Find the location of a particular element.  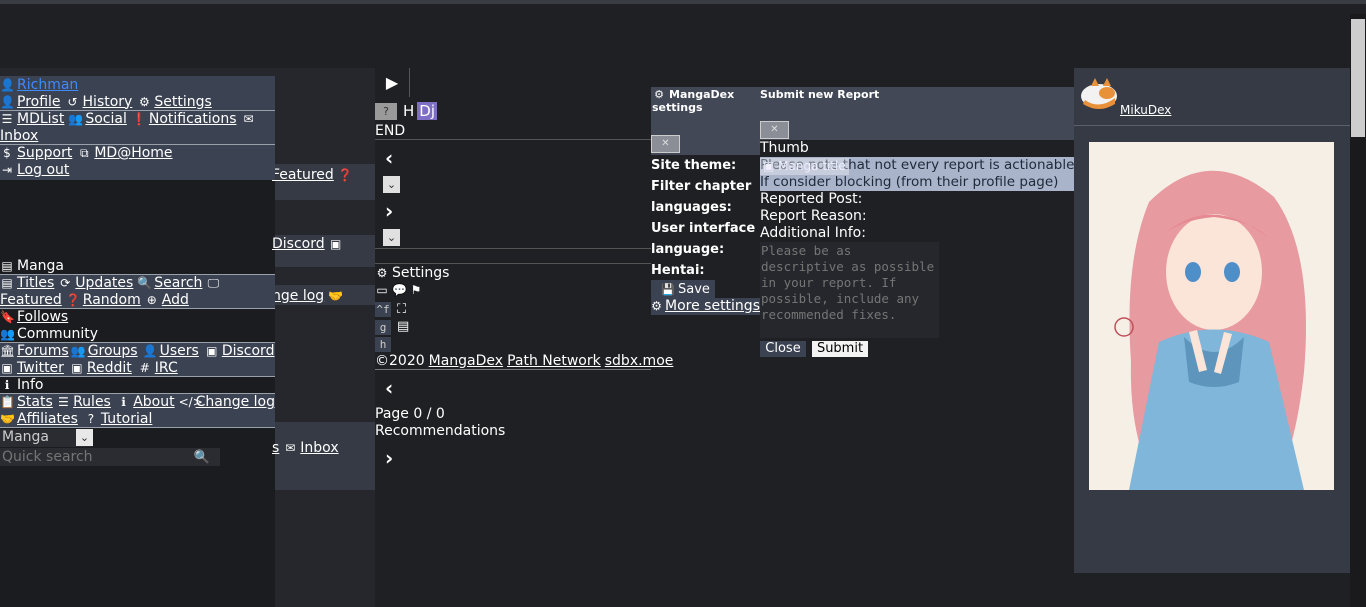

code-icon: </> is located at coordinates (190, 402).